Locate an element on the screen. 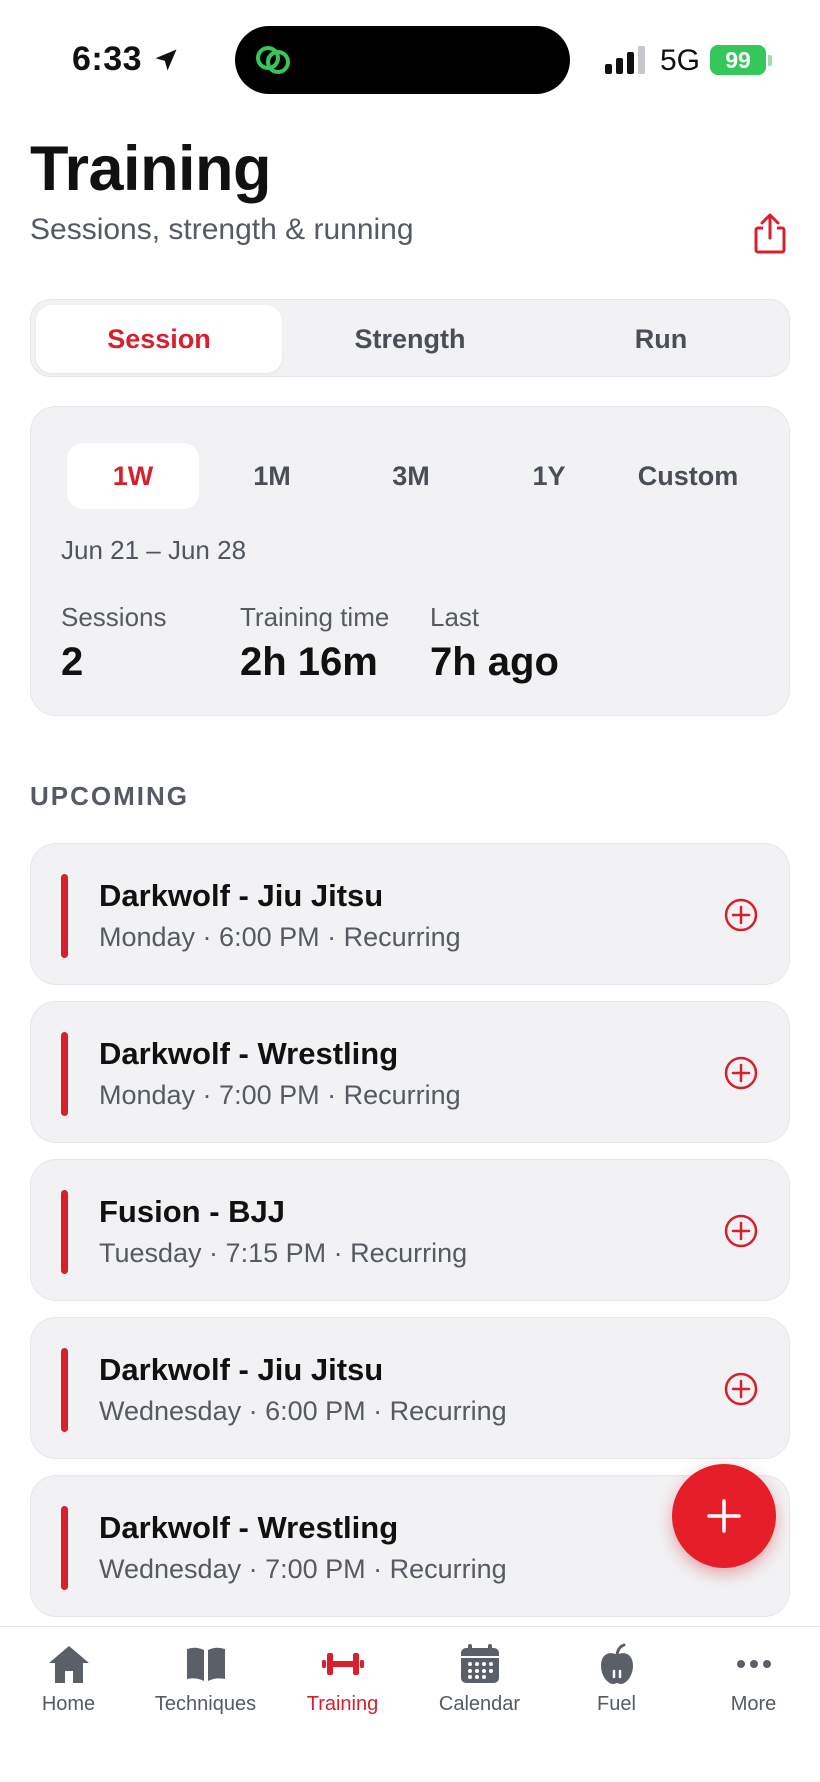 This screenshot has height=1782, width=820. event-schedule: Monday · 6:00 PM · Recurring is located at coordinates (280, 937).